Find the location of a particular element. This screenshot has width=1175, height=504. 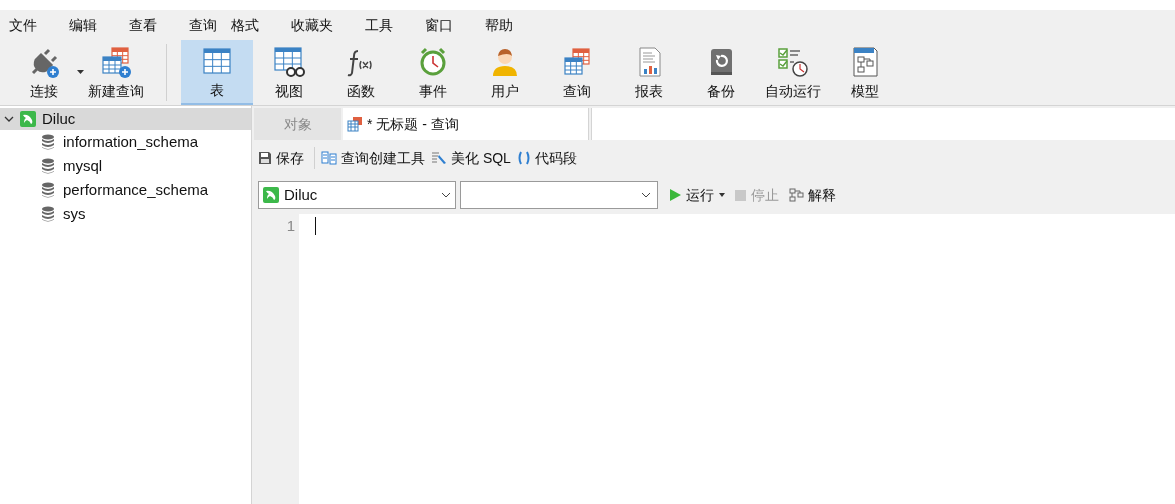

editor-toolbar-button: 美化 SQL is located at coordinates (471, 158).